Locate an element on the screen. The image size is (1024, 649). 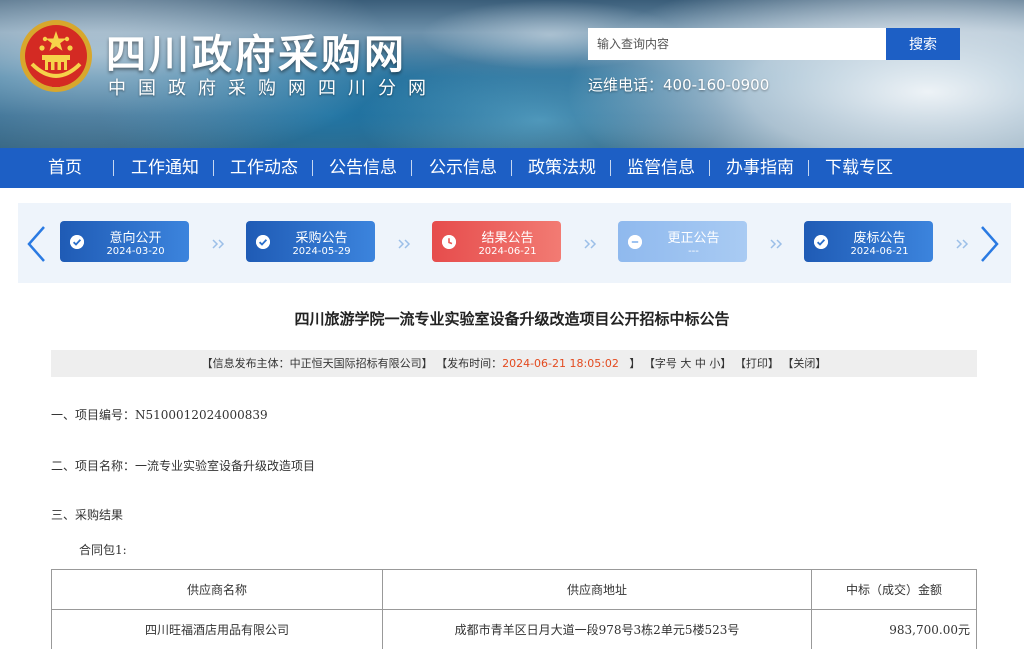
step-result-notice: 结果公告 2024-06-21 is located at coordinates (496, 241).